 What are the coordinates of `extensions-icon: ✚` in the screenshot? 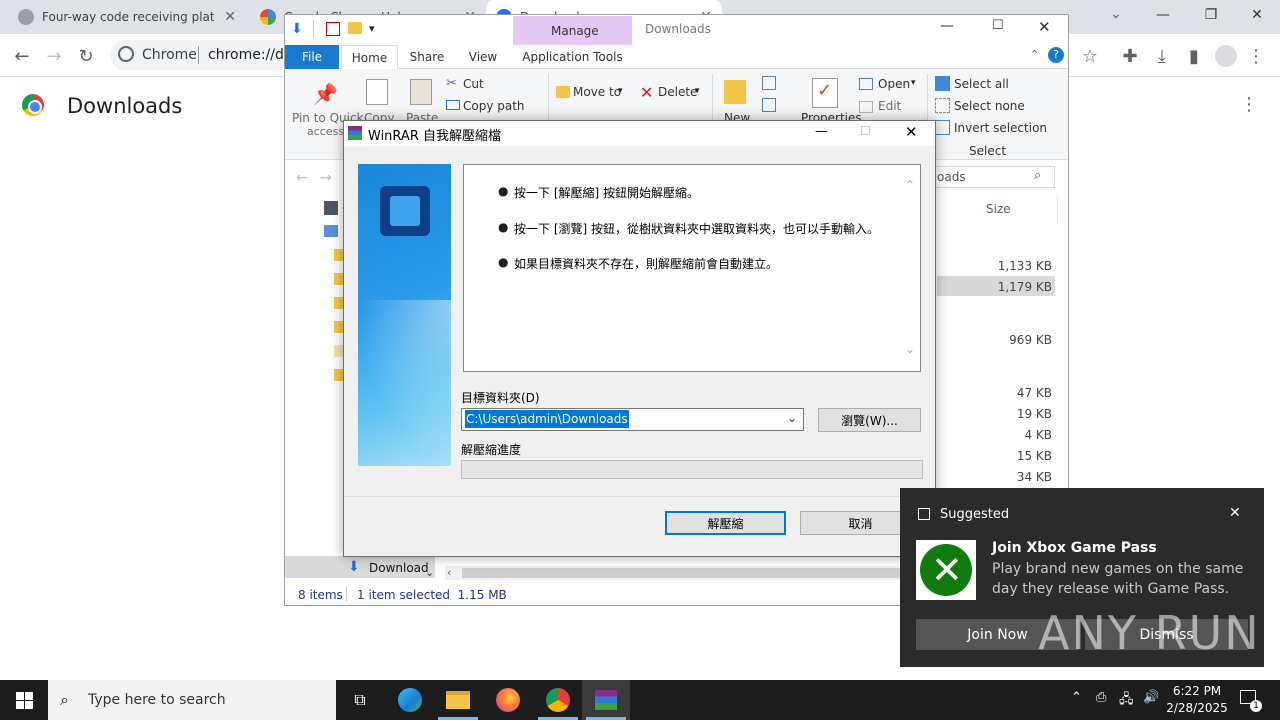 It's located at (1130, 56).